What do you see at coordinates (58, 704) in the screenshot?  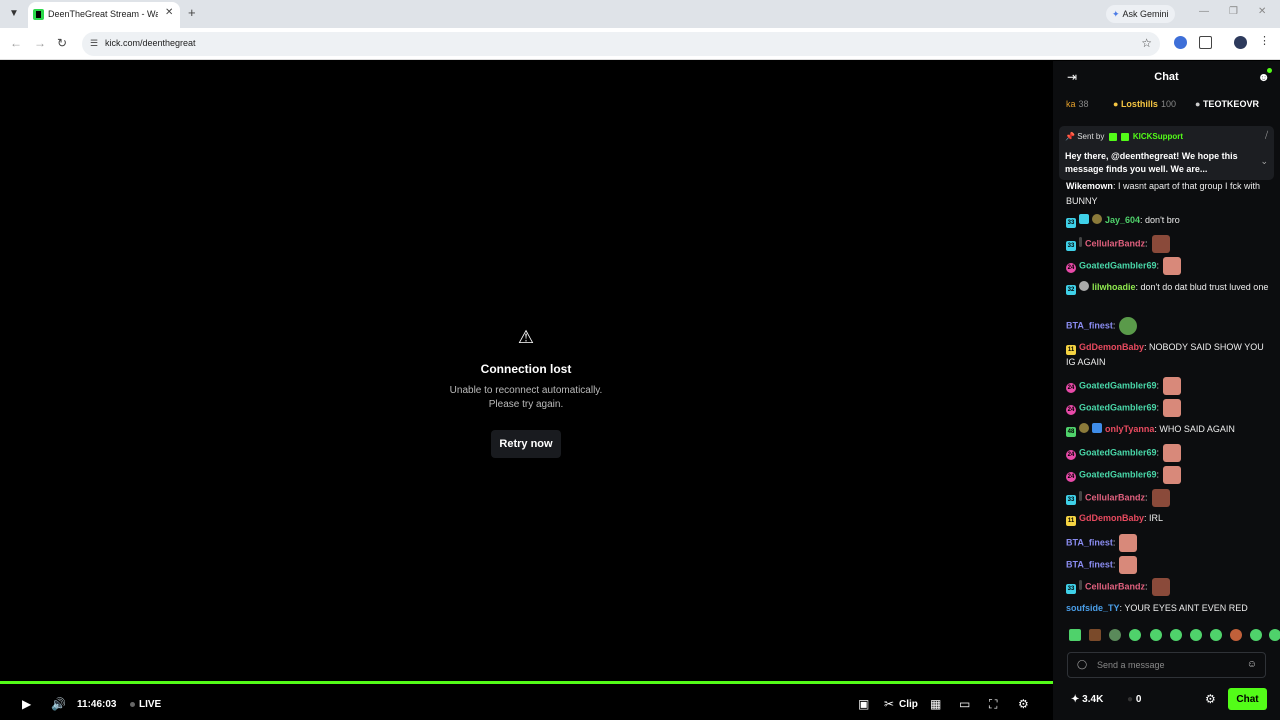 I see `volume-icon: 🔊` at bounding box center [58, 704].